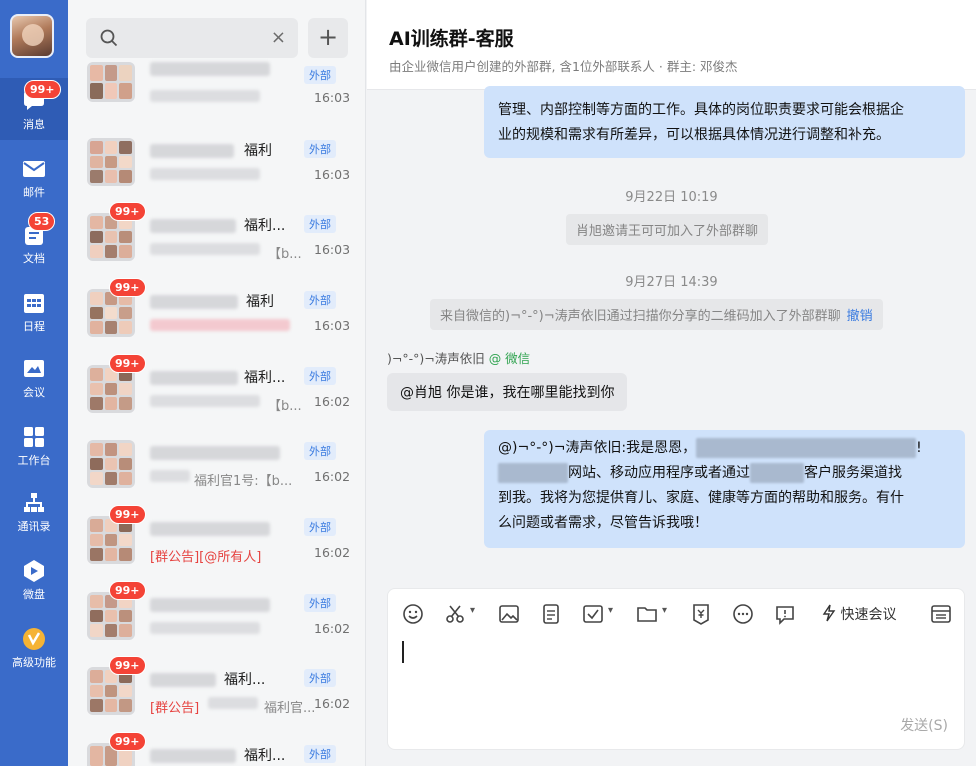 This screenshot has height=766, width=976. What do you see at coordinates (34, 243) in the screenshot?
I see `nav-item-docs: 文档 53` at bounding box center [34, 243].